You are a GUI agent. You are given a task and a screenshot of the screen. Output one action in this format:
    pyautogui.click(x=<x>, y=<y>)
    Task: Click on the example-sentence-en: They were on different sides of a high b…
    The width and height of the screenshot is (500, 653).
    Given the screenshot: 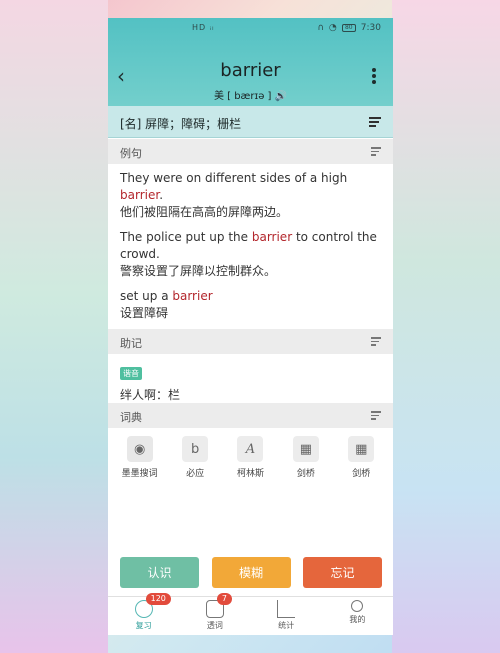 What is the action you would take?
    pyautogui.click(x=234, y=186)
    